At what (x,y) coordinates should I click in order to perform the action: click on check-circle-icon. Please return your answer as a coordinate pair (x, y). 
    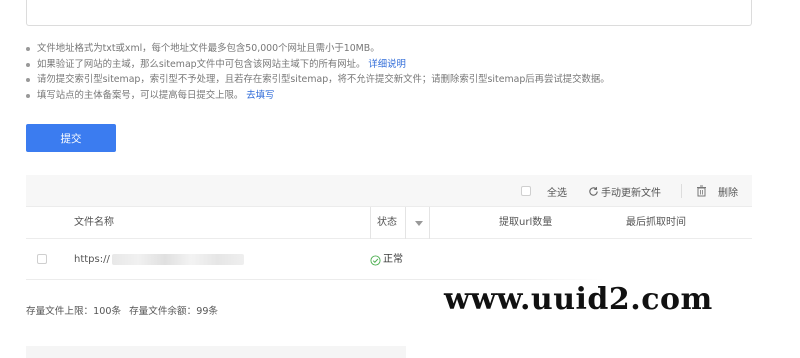
    Looking at the image, I should click on (375, 260).